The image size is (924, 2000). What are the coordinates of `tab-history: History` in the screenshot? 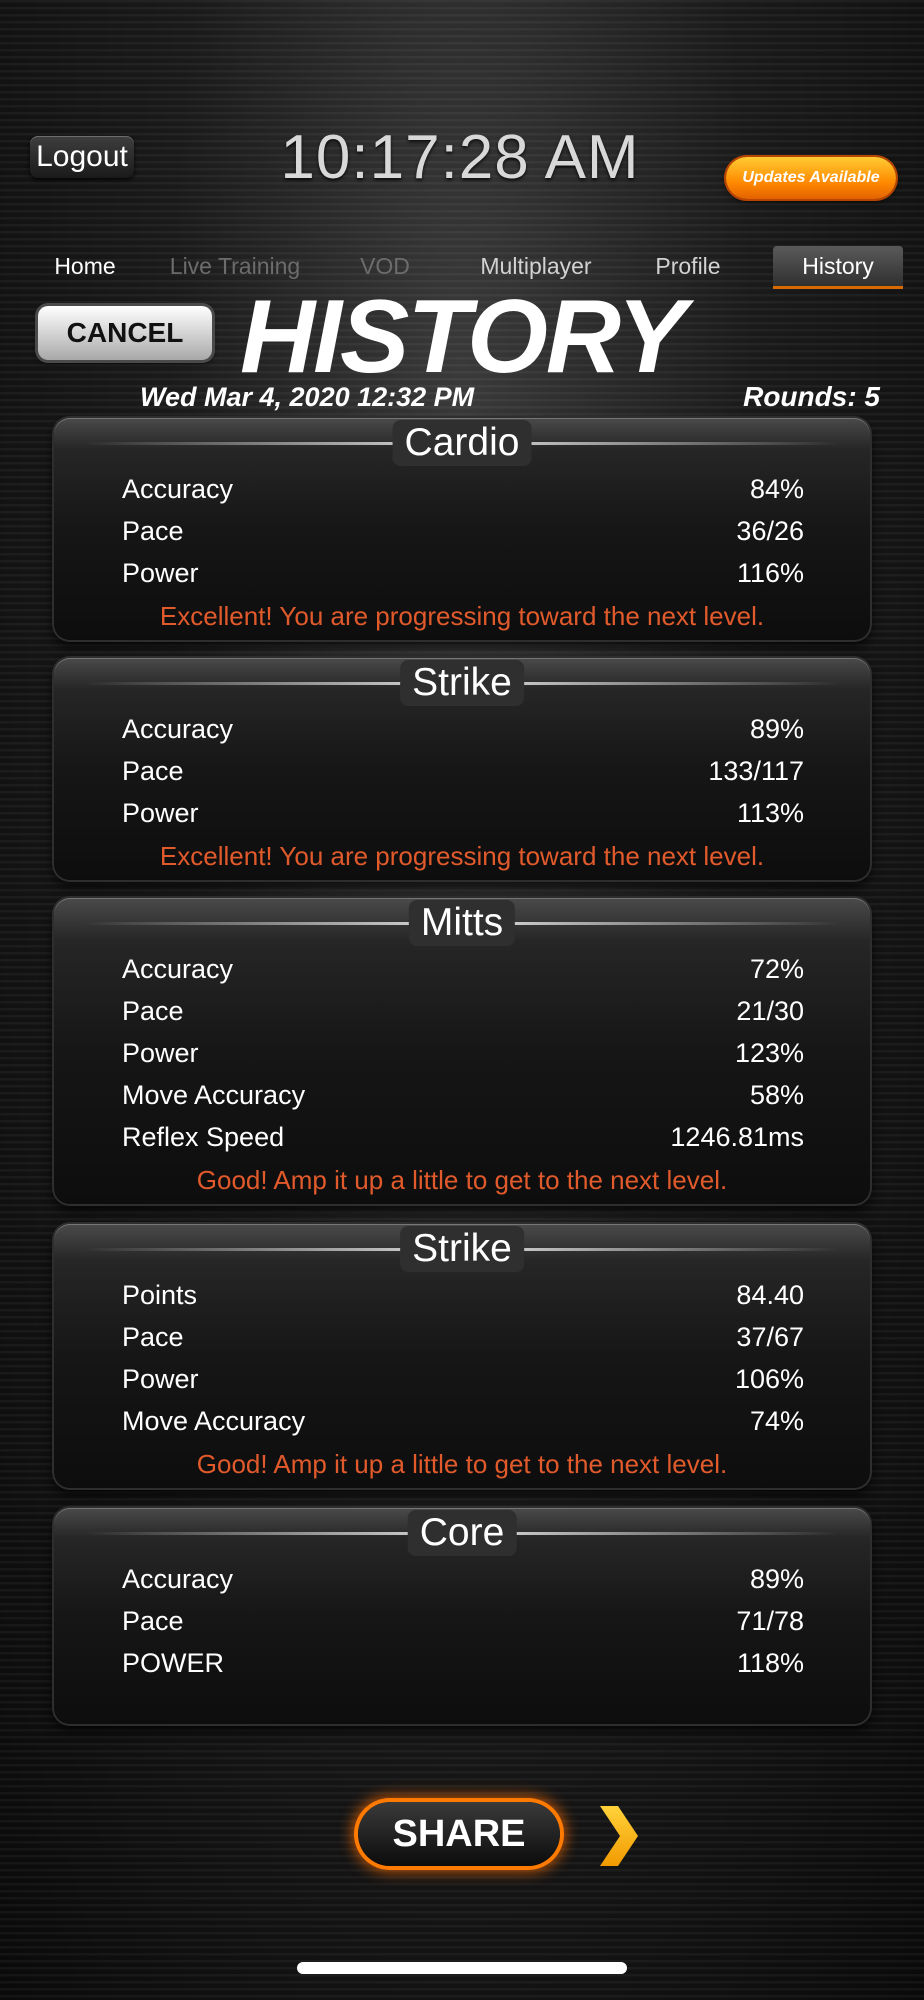 It's located at (838, 267).